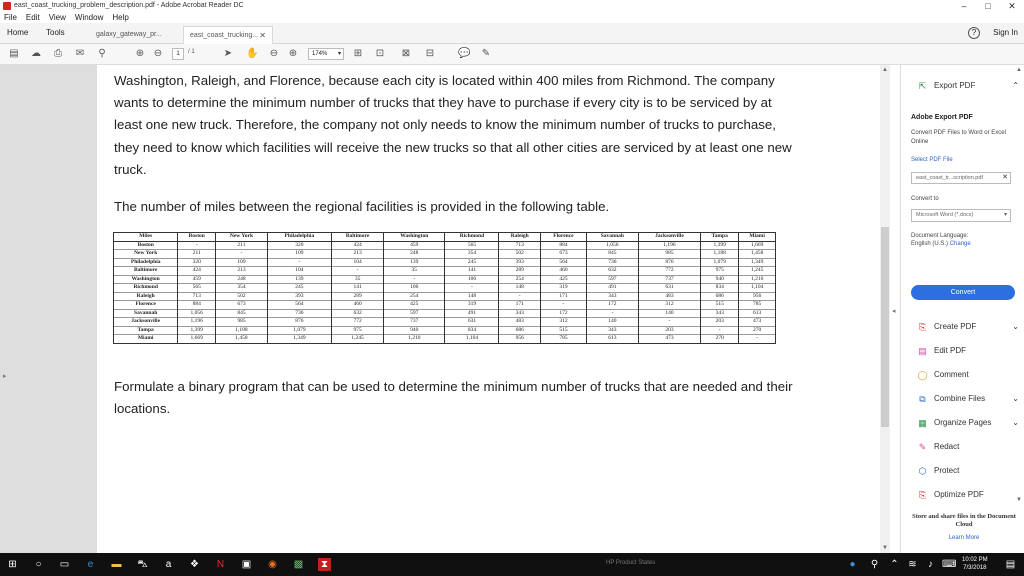 The image size is (1024, 576). What do you see at coordinates (406, 54) in the screenshot?
I see `full-screen-icon: ⊠` at bounding box center [406, 54].